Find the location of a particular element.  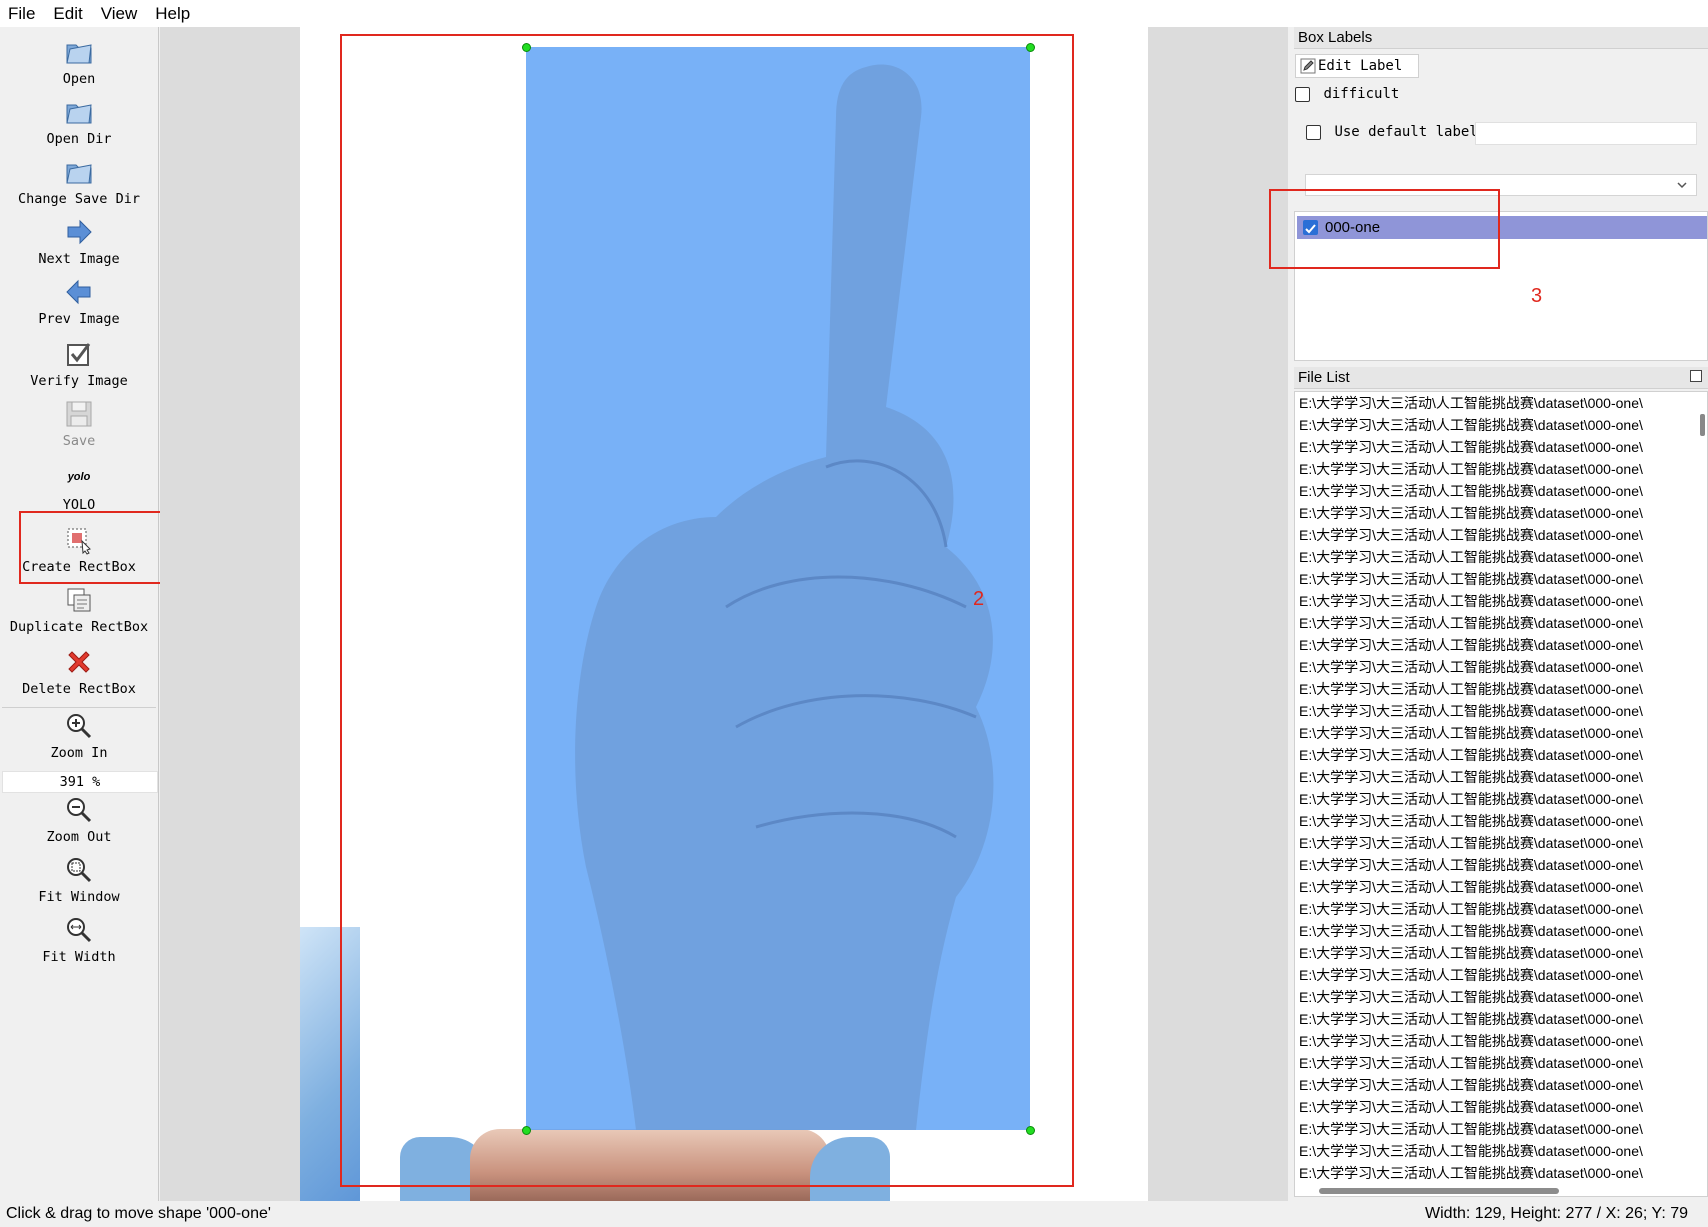

delete-rectbox-button: Delete RectBox is located at coordinates (79, 672).